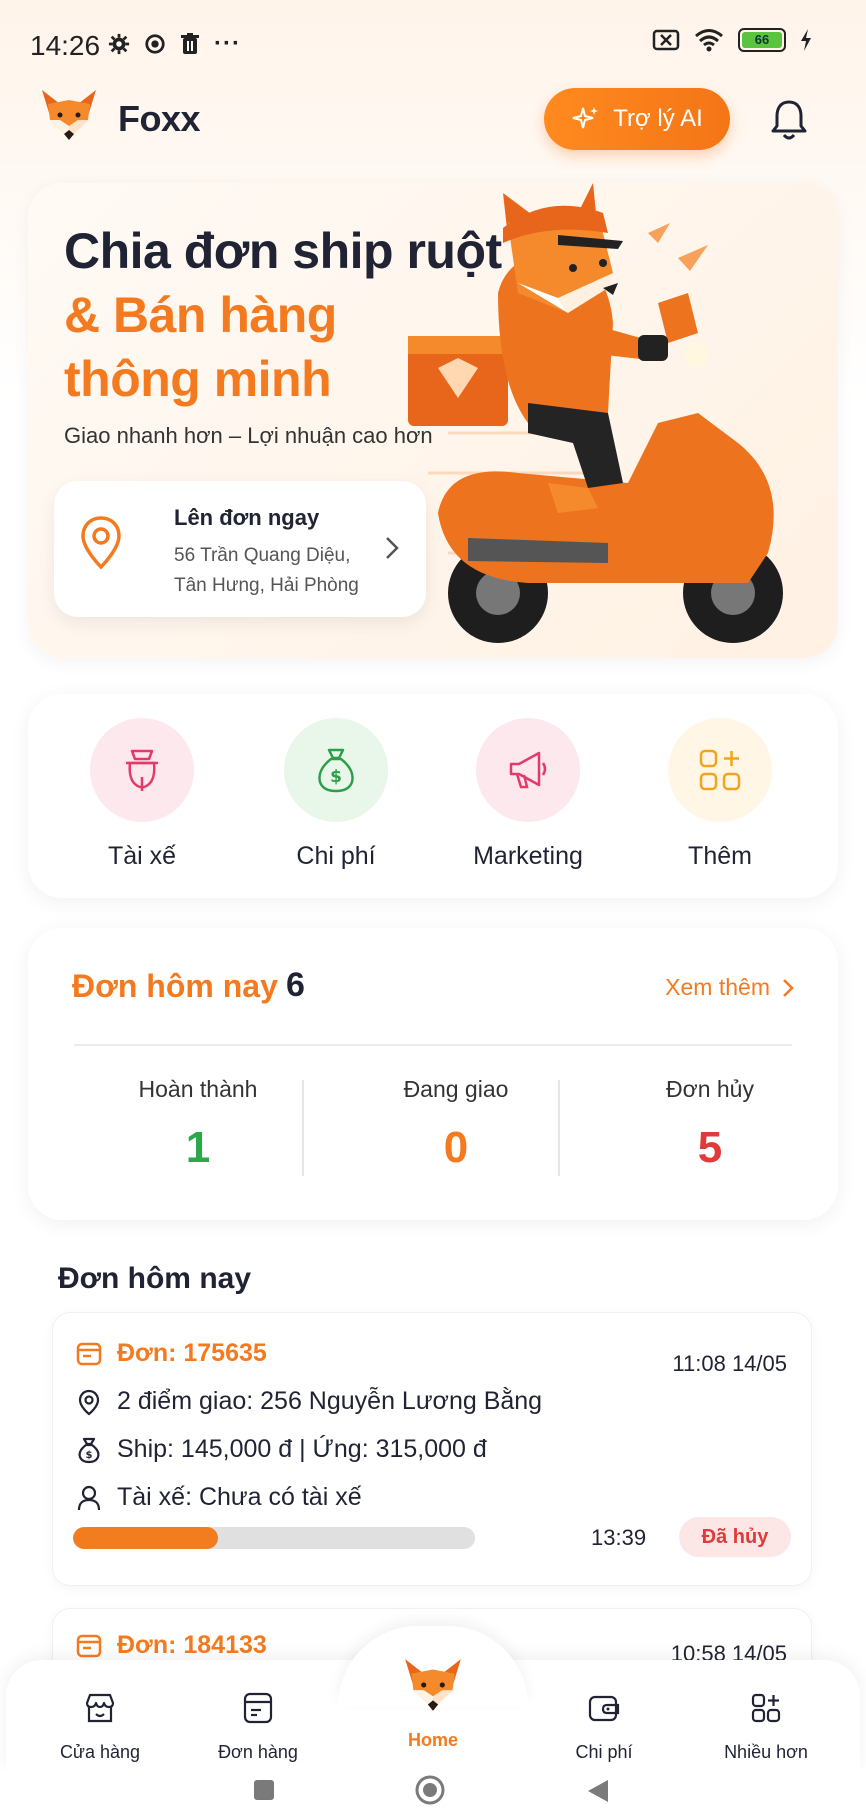 This screenshot has height=1817, width=866. Describe the element at coordinates (586, 119) in the screenshot. I see `sparkle-icon` at that location.